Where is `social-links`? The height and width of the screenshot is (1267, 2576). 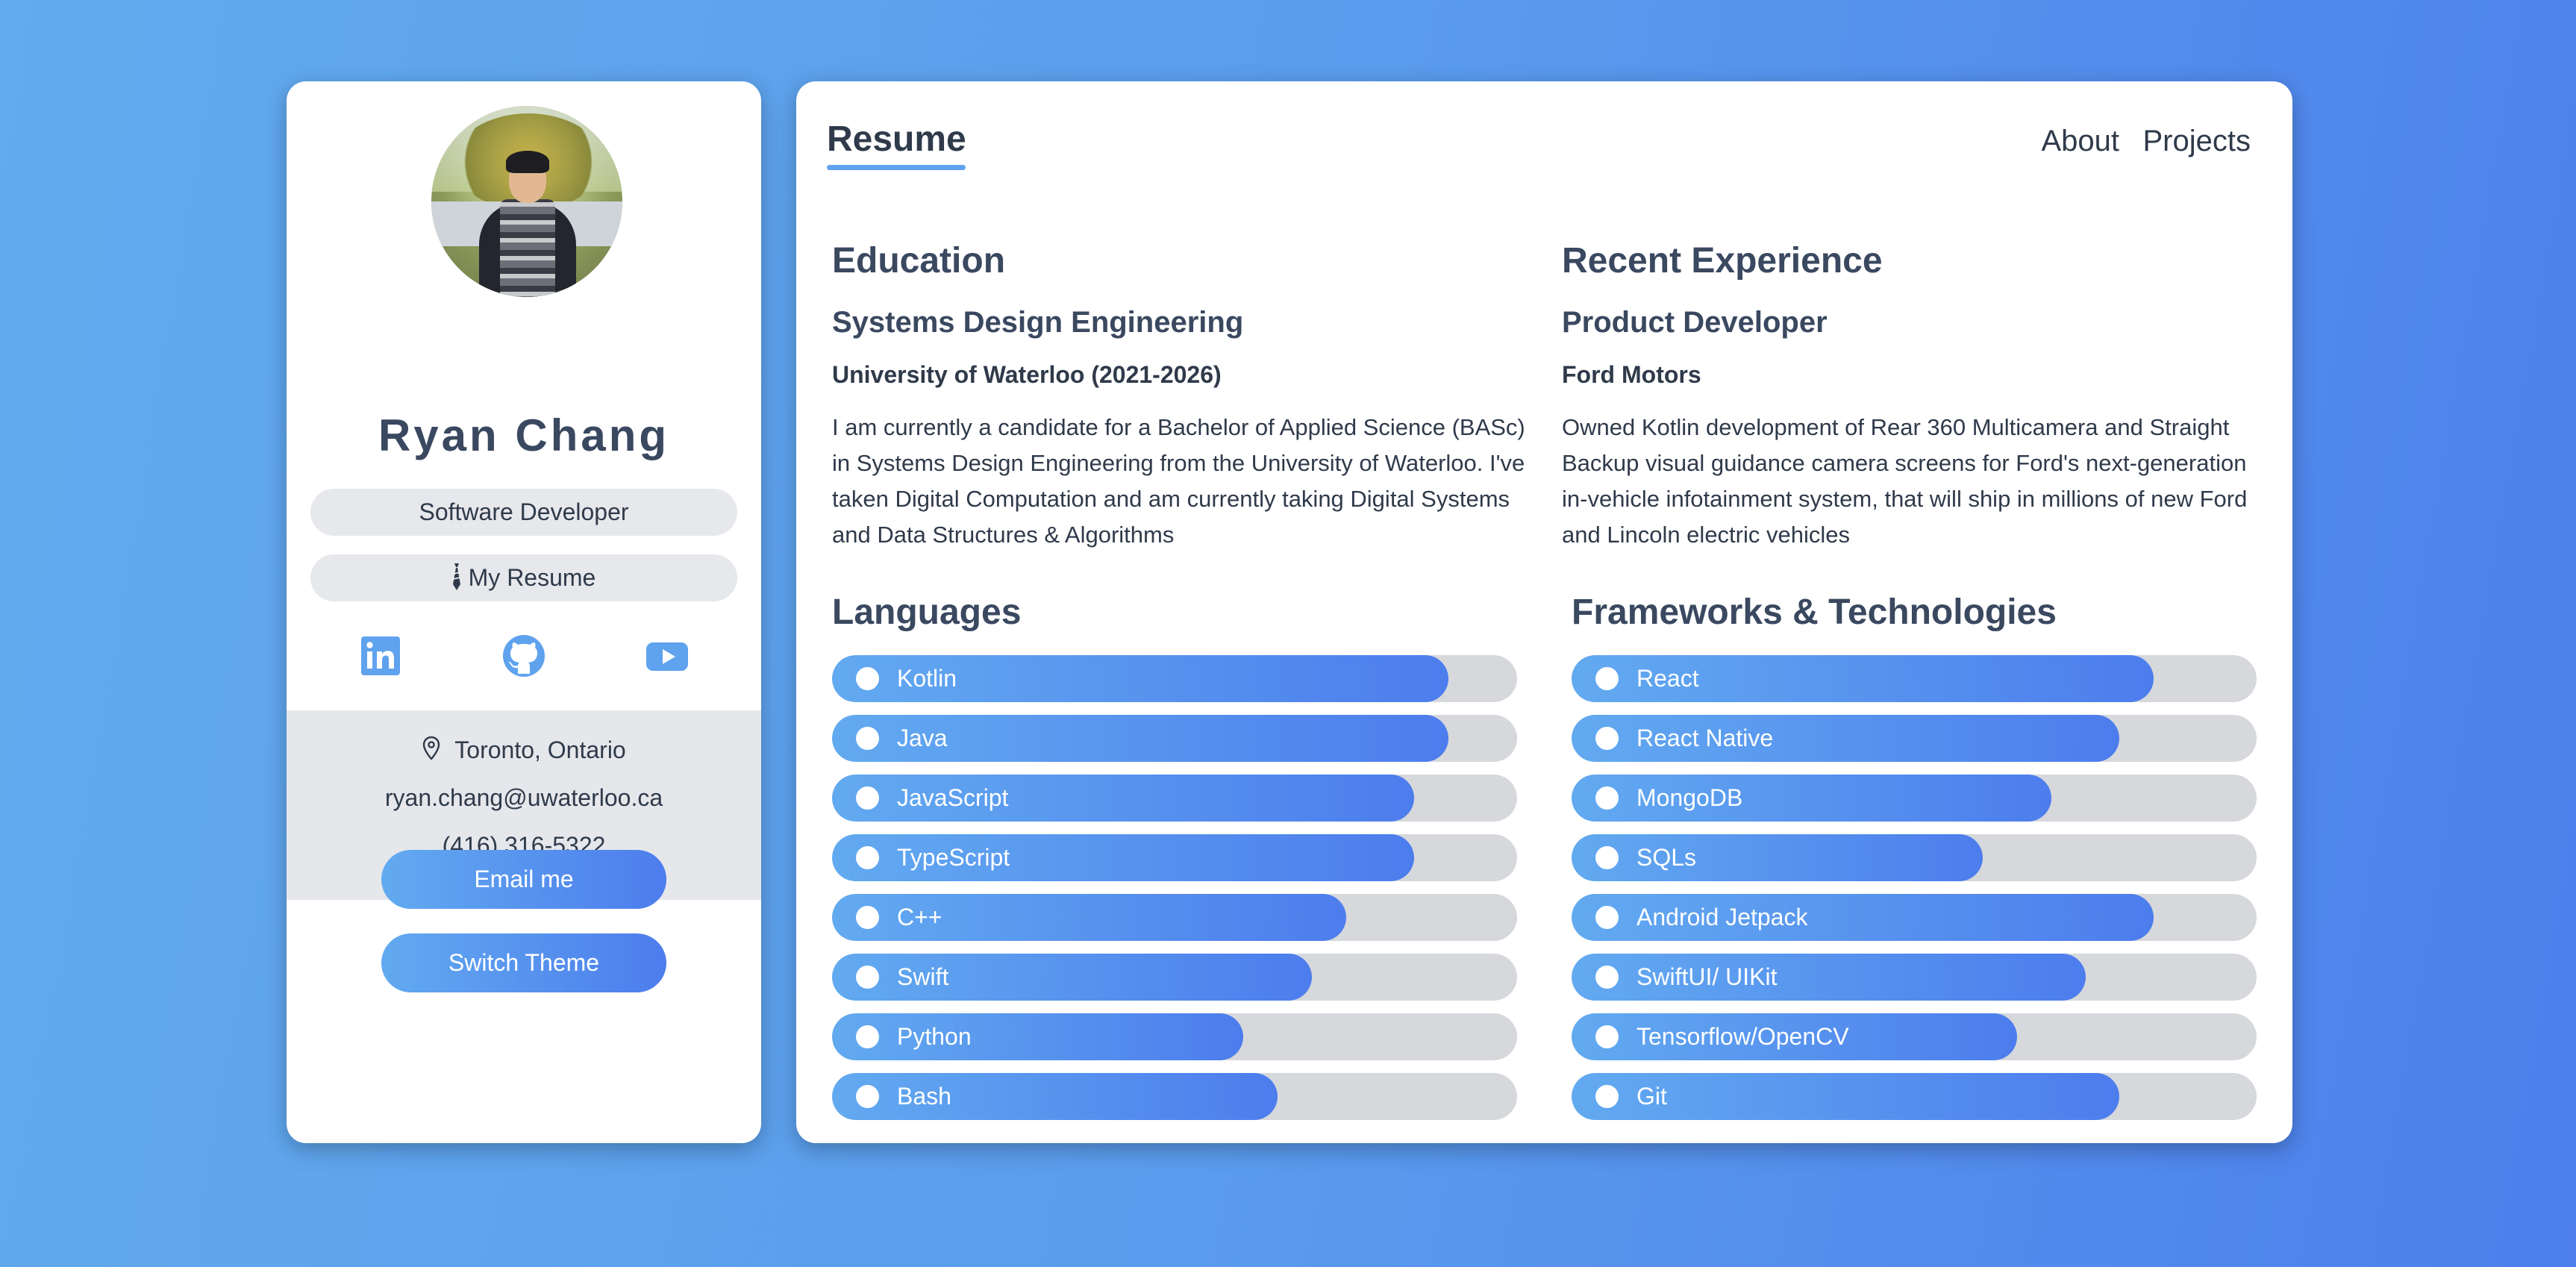 social-links is located at coordinates (524, 656).